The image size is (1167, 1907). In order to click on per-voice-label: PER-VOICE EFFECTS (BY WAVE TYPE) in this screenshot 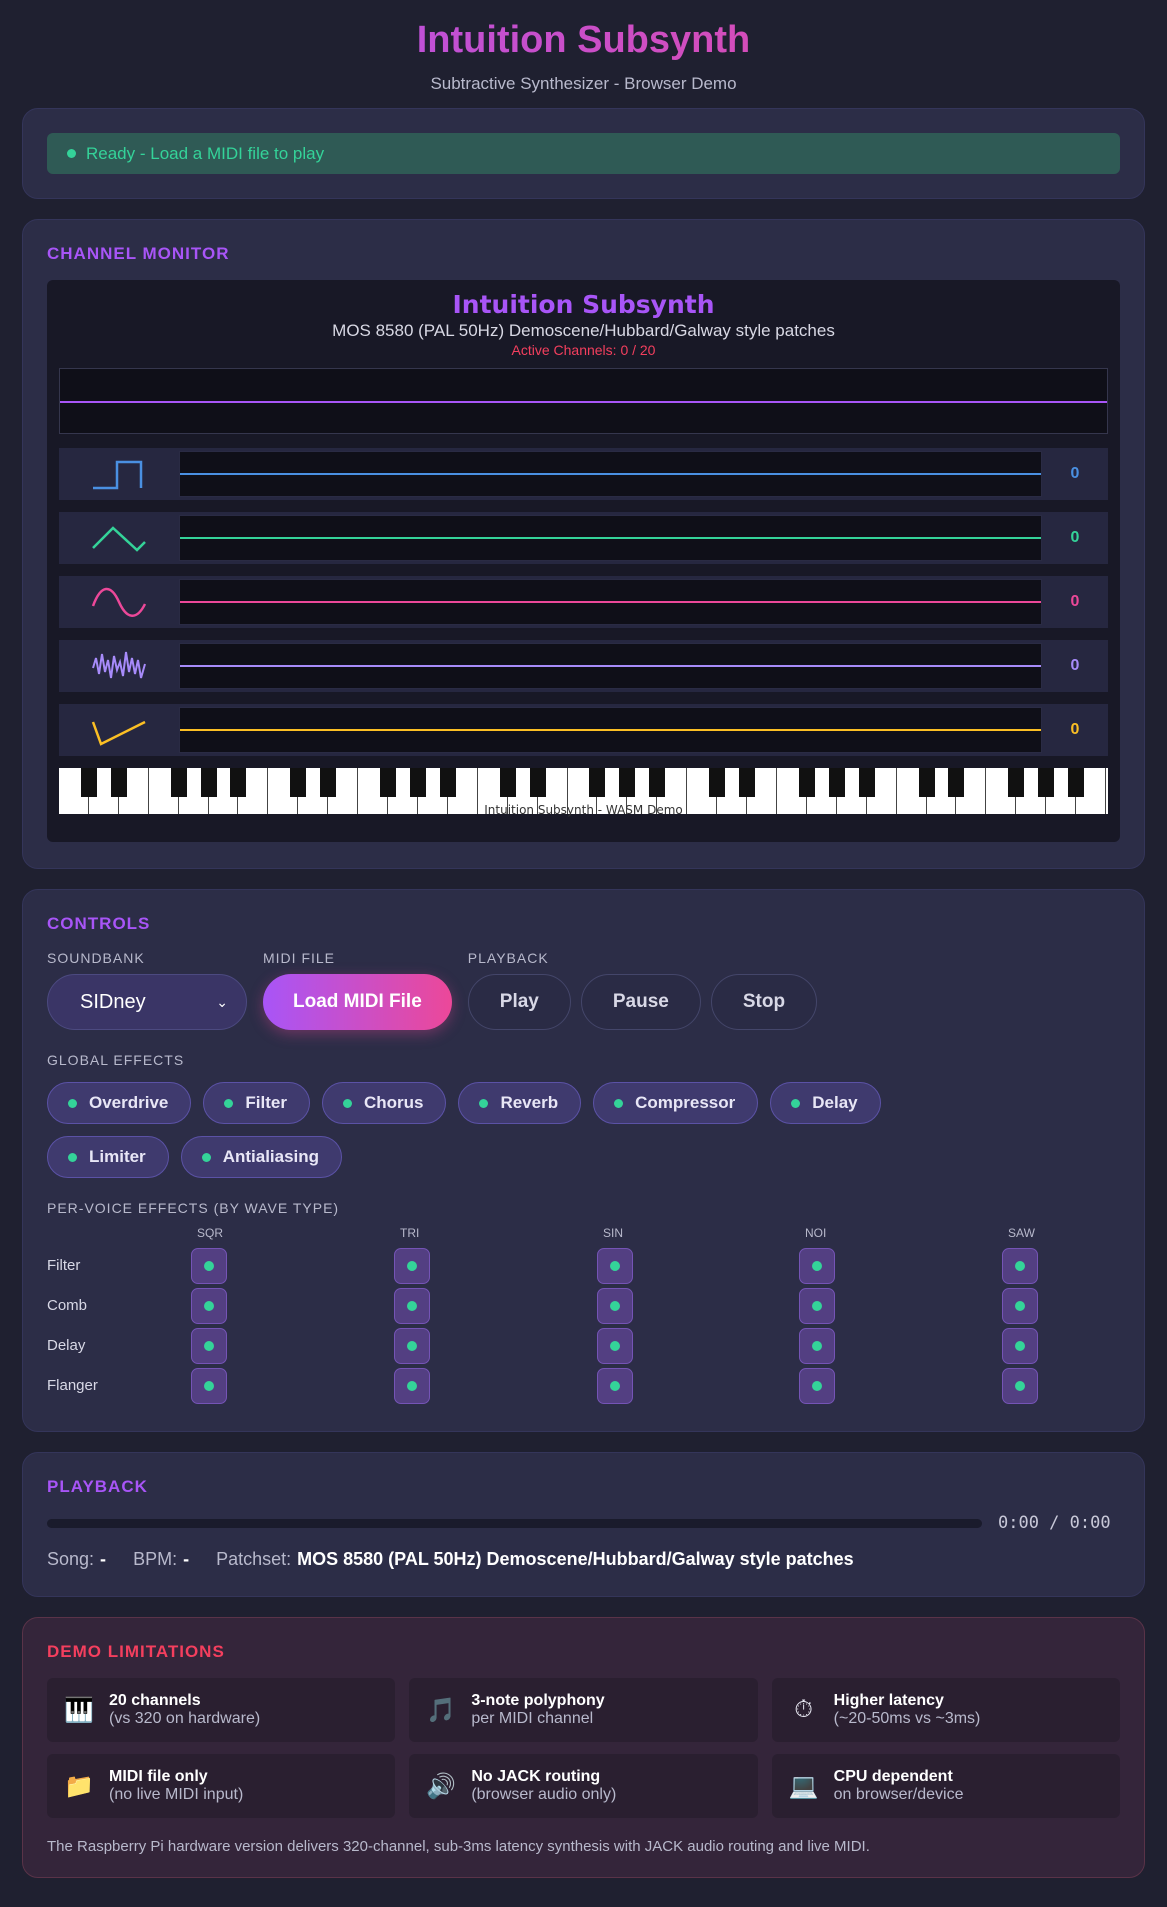, I will do `click(193, 1208)`.